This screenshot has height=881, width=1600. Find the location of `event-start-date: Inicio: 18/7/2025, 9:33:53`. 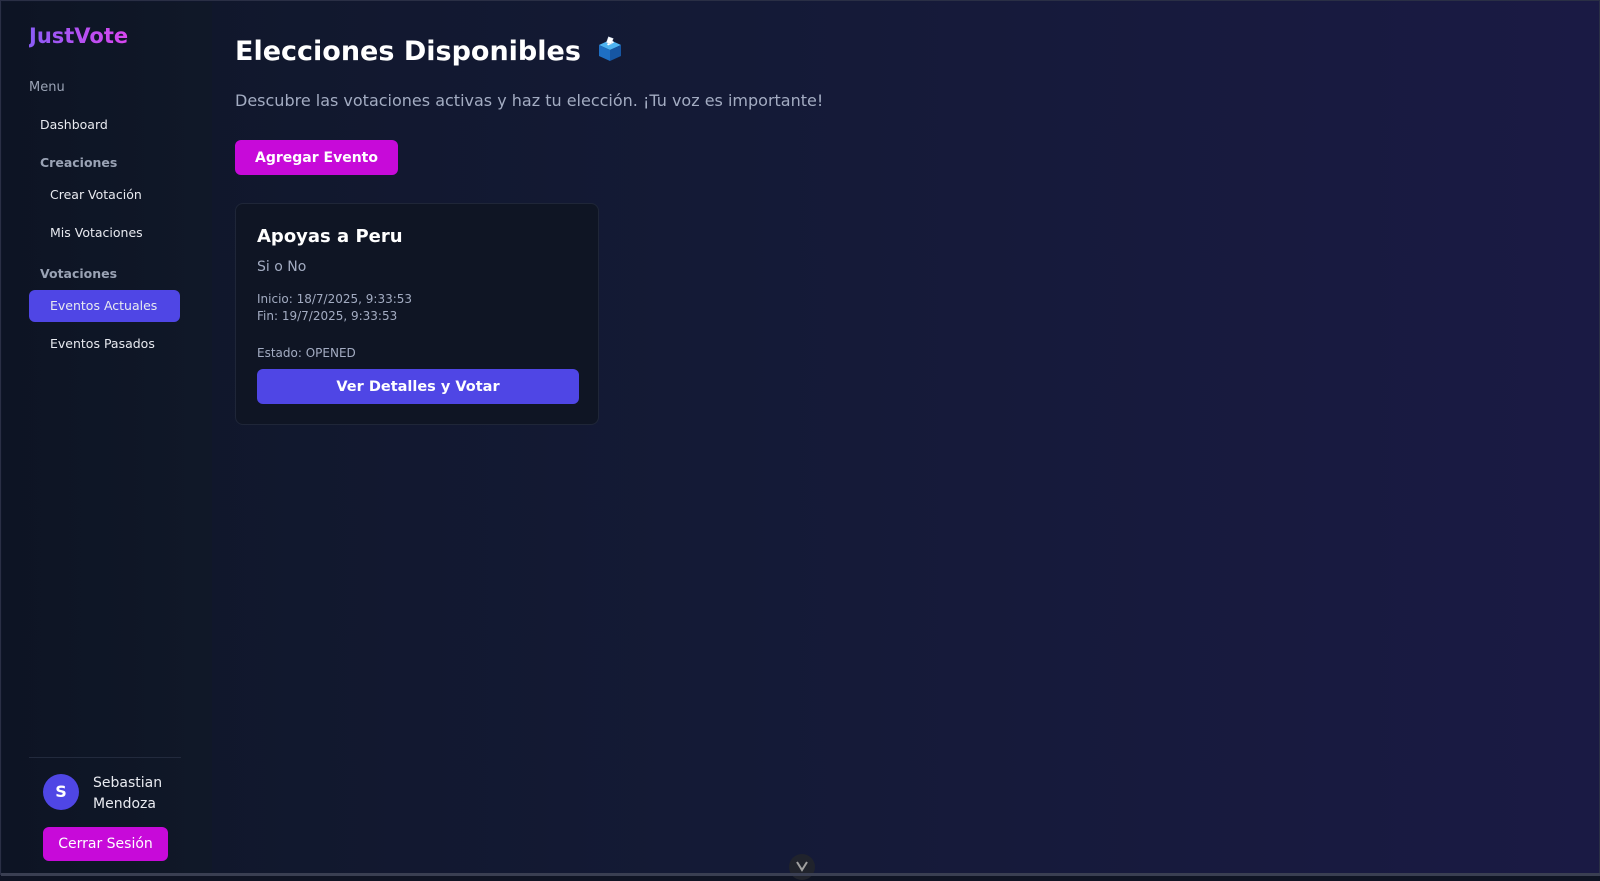

event-start-date: Inicio: 18/7/2025, 9:33:53 is located at coordinates (335, 299).